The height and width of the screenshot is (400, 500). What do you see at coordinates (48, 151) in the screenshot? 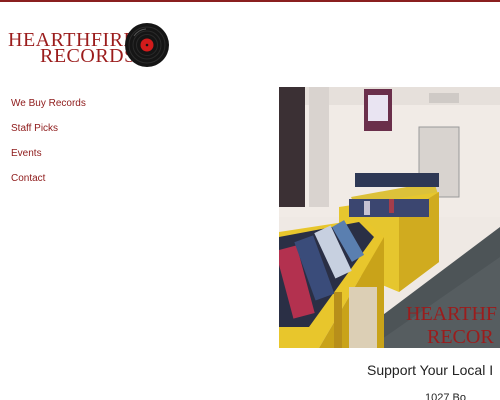
I see `nav-item-events: Events` at bounding box center [48, 151].